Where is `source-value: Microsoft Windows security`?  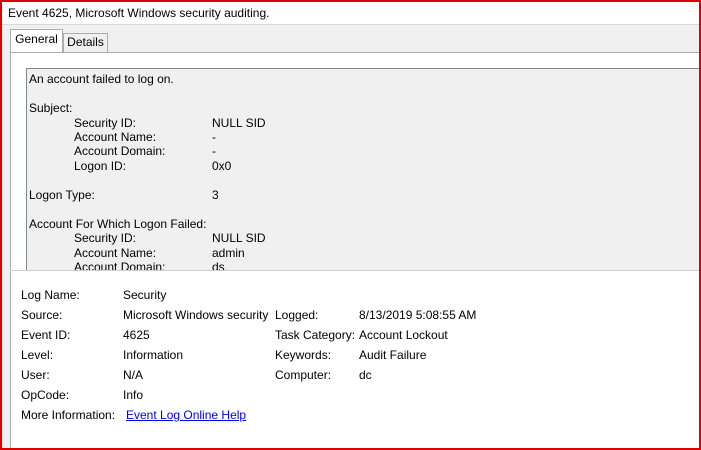
source-value: Microsoft Windows security is located at coordinates (196, 315).